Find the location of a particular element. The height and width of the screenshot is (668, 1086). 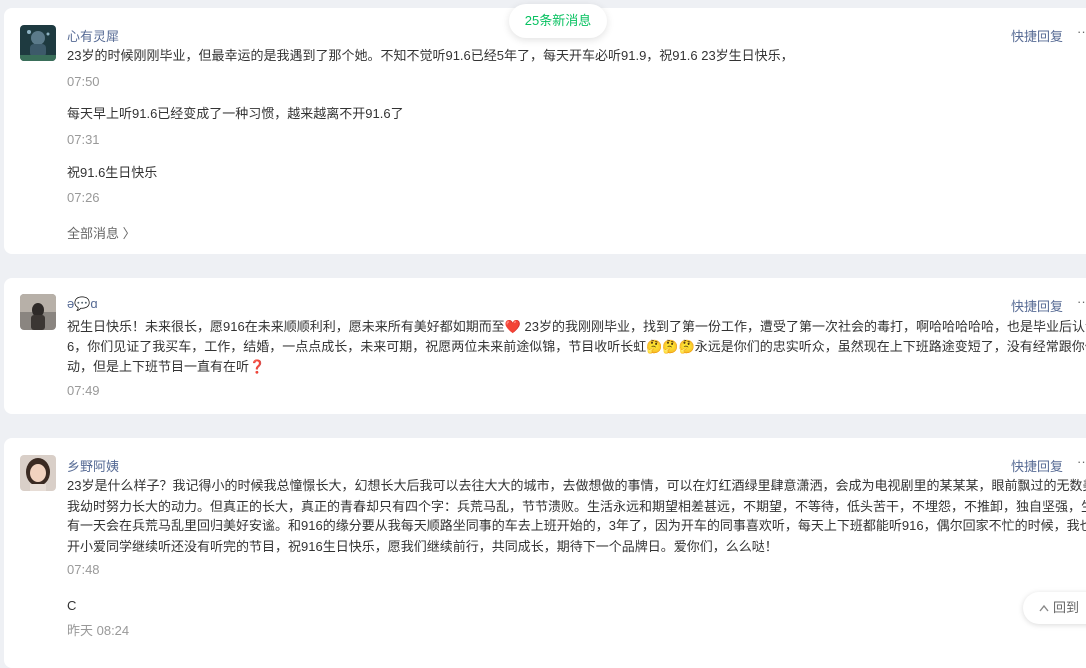

message-time: 07:48 is located at coordinates (83, 569).